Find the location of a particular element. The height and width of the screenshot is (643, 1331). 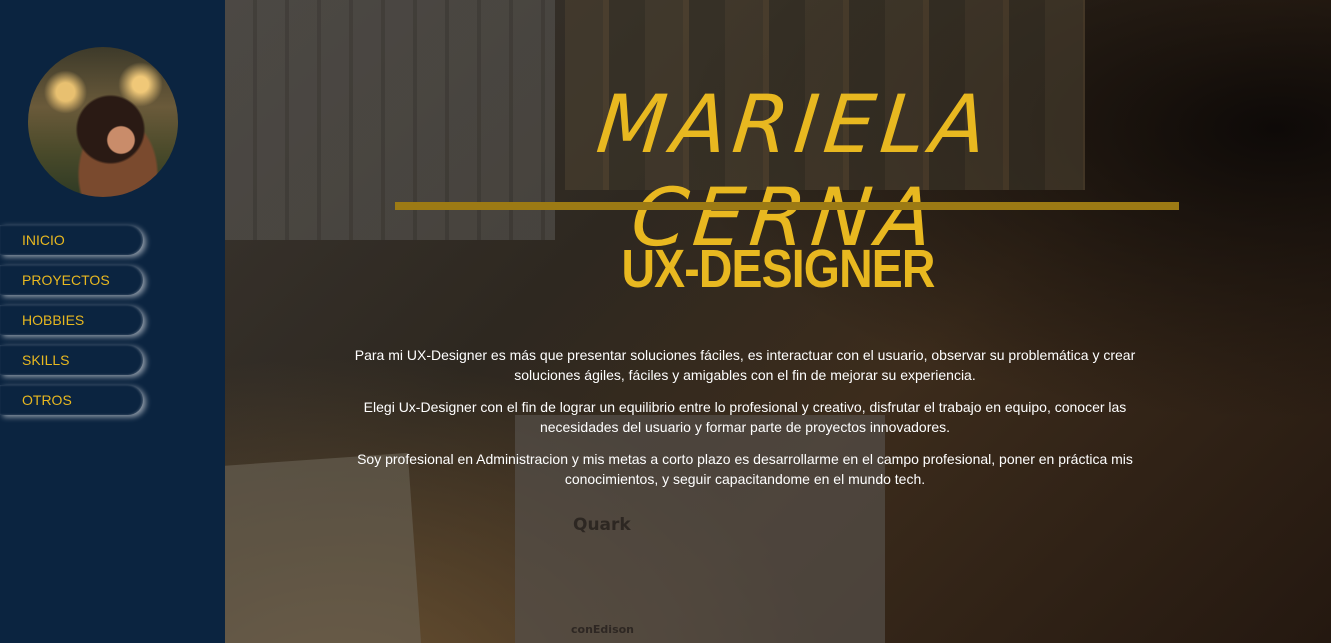

nav-item-label: OTROS is located at coordinates (47, 400).